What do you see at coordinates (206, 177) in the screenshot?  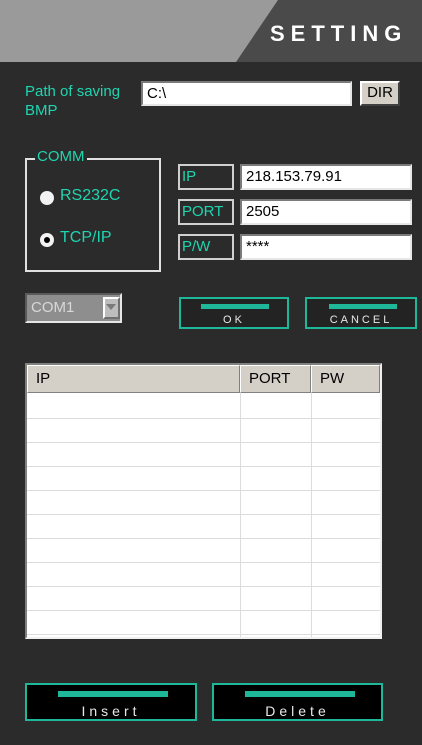 I see `ip-label: IP` at bounding box center [206, 177].